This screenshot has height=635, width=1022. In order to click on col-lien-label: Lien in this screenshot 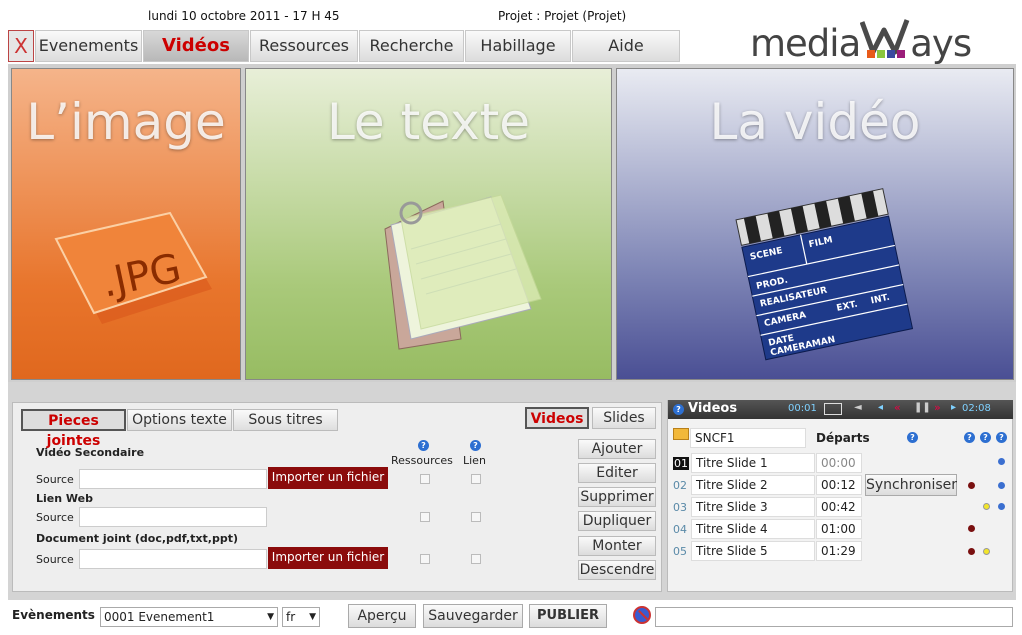, I will do `click(474, 460)`.